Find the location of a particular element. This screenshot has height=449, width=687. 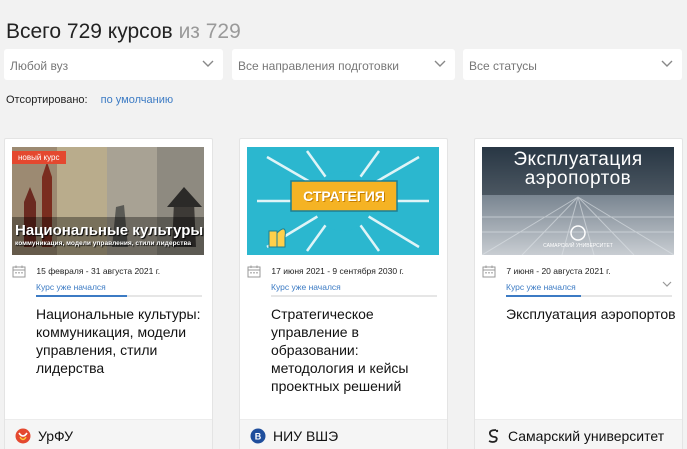

course-dates: 15 февраля - 31 августа 2021 г. is located at coordinates (86, 271).